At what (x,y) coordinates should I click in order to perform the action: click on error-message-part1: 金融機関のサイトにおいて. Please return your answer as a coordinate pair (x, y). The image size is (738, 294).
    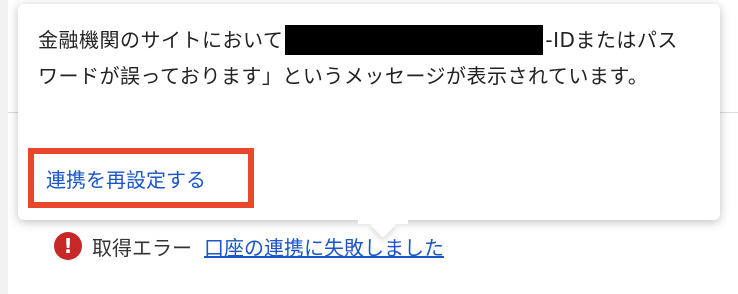
    Looking at the image, I should click on (161, 40).